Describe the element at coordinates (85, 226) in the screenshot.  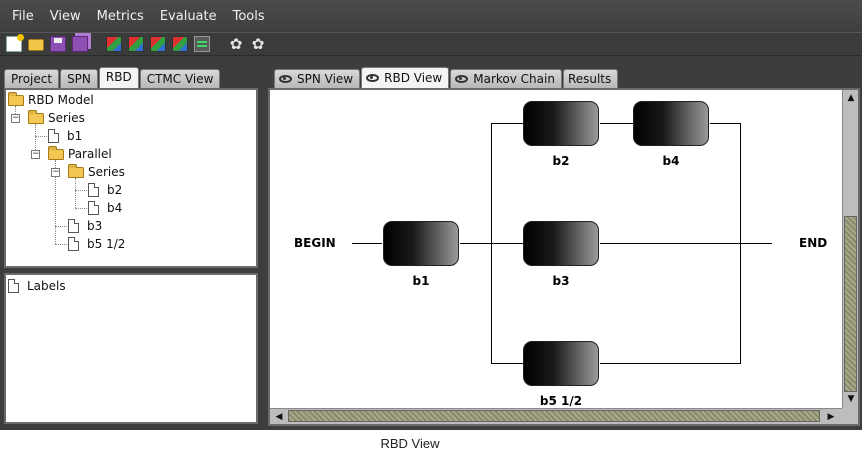
I see `tree-item-b3: b3` at that location.